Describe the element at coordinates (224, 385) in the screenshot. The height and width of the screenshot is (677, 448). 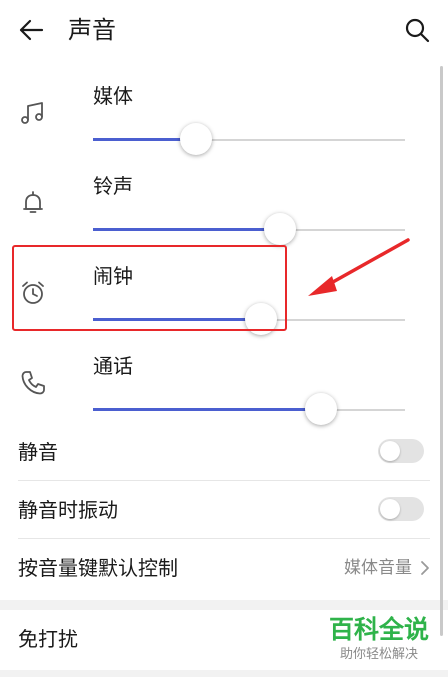
I see `volume-row-call: 通话` at that location.